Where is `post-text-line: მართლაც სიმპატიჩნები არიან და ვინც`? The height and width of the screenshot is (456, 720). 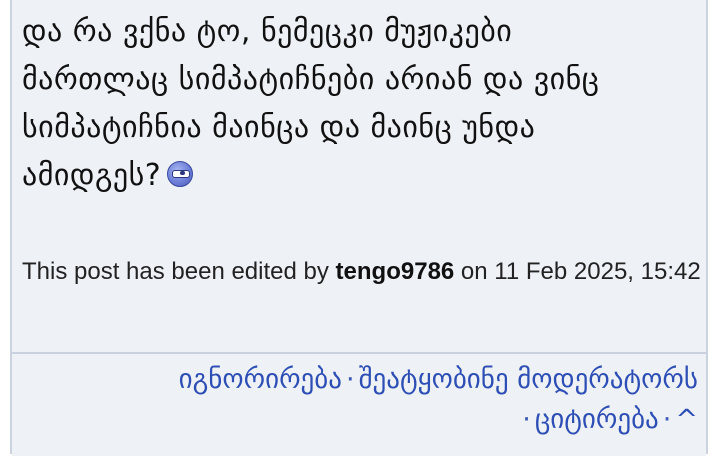 post-text-line: მართლაც სიმპატიჩნები არიან და ვინც is located at coordinates (311, 79).